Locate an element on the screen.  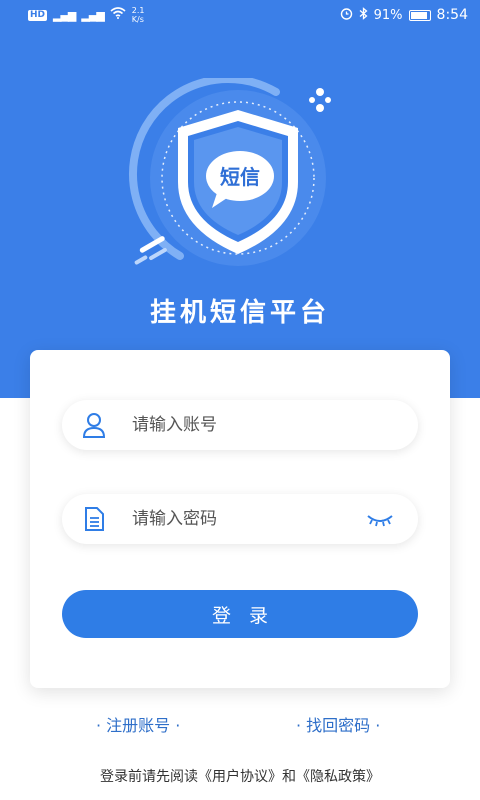
password-field is located at coordinates (240, 519).